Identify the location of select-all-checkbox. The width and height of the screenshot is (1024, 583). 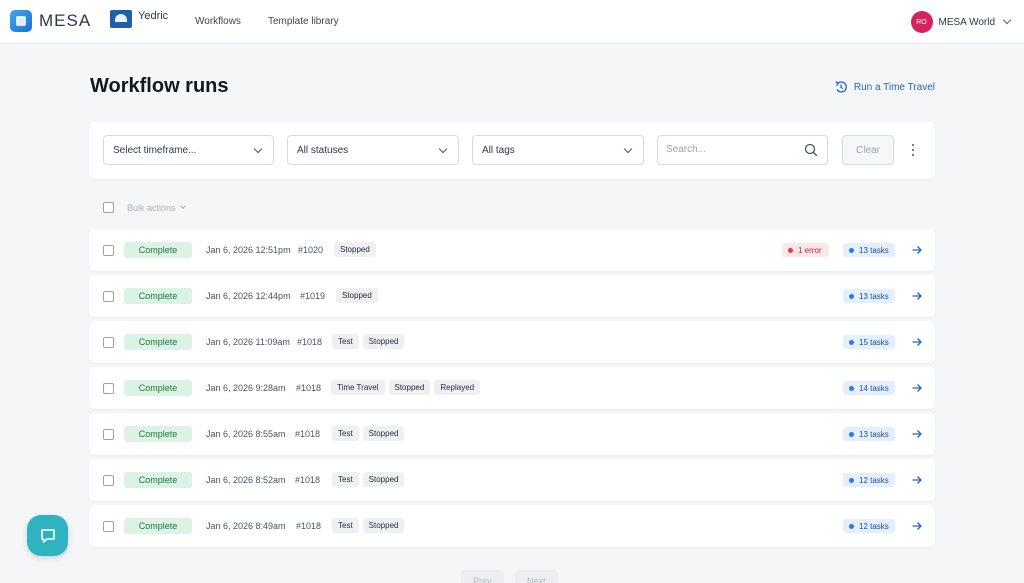
(108, 207).